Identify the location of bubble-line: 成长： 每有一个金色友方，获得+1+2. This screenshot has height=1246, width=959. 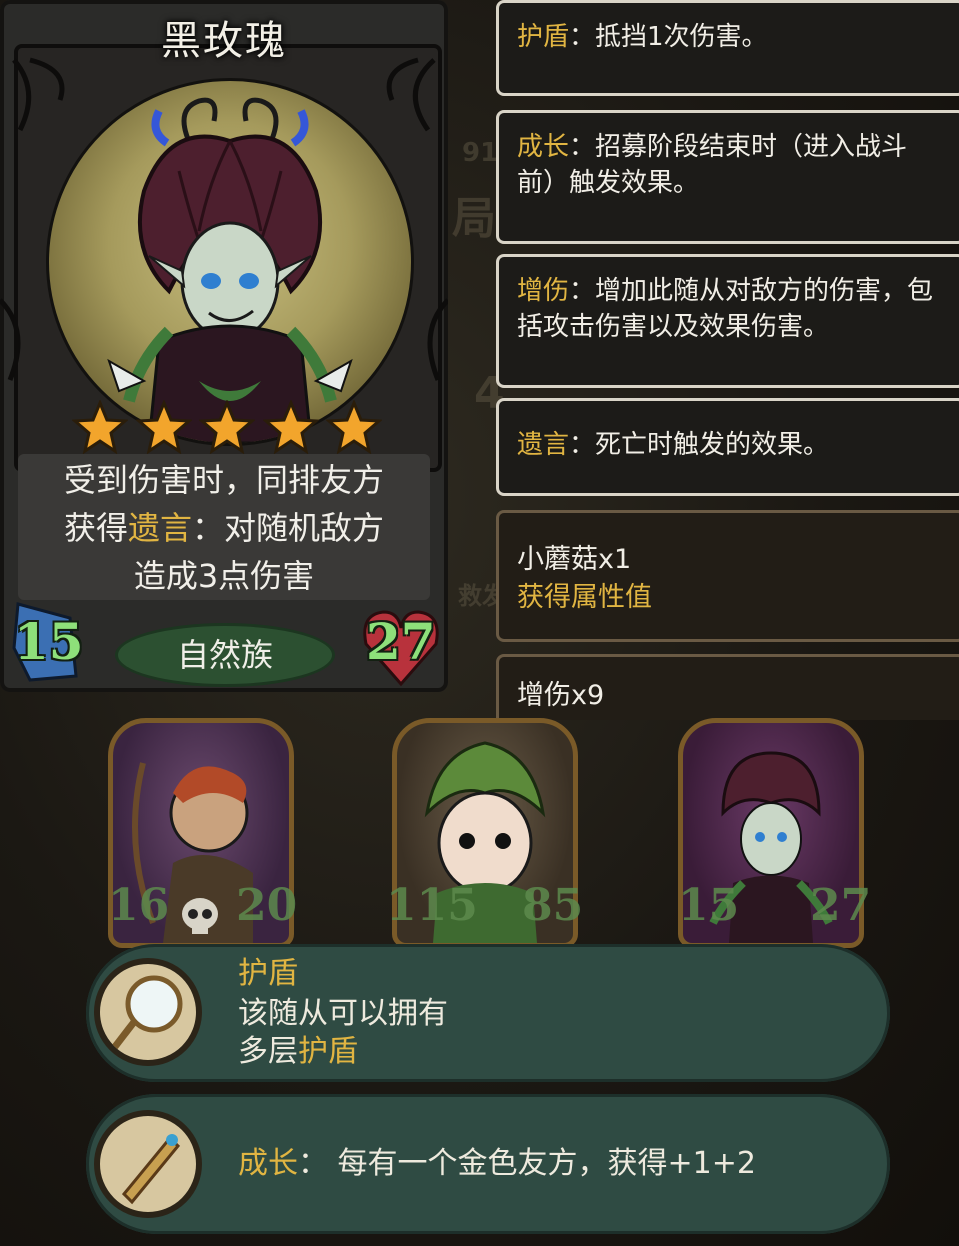
(497, 1164).